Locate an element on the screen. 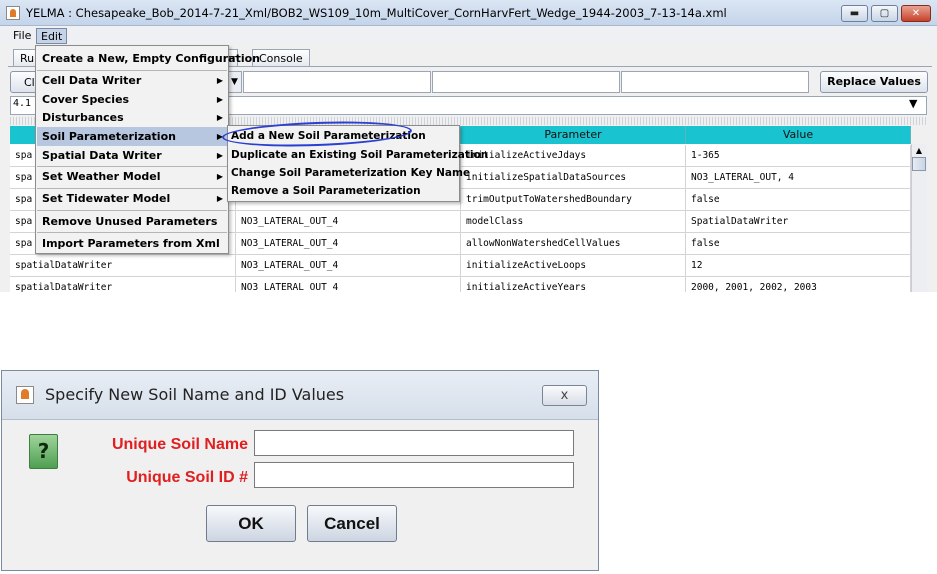 This screenshot has width=937, height=574. menu-item-change-soil-key-name: Change Soil Parameterization Key Name is located at coordinates (349, 173).